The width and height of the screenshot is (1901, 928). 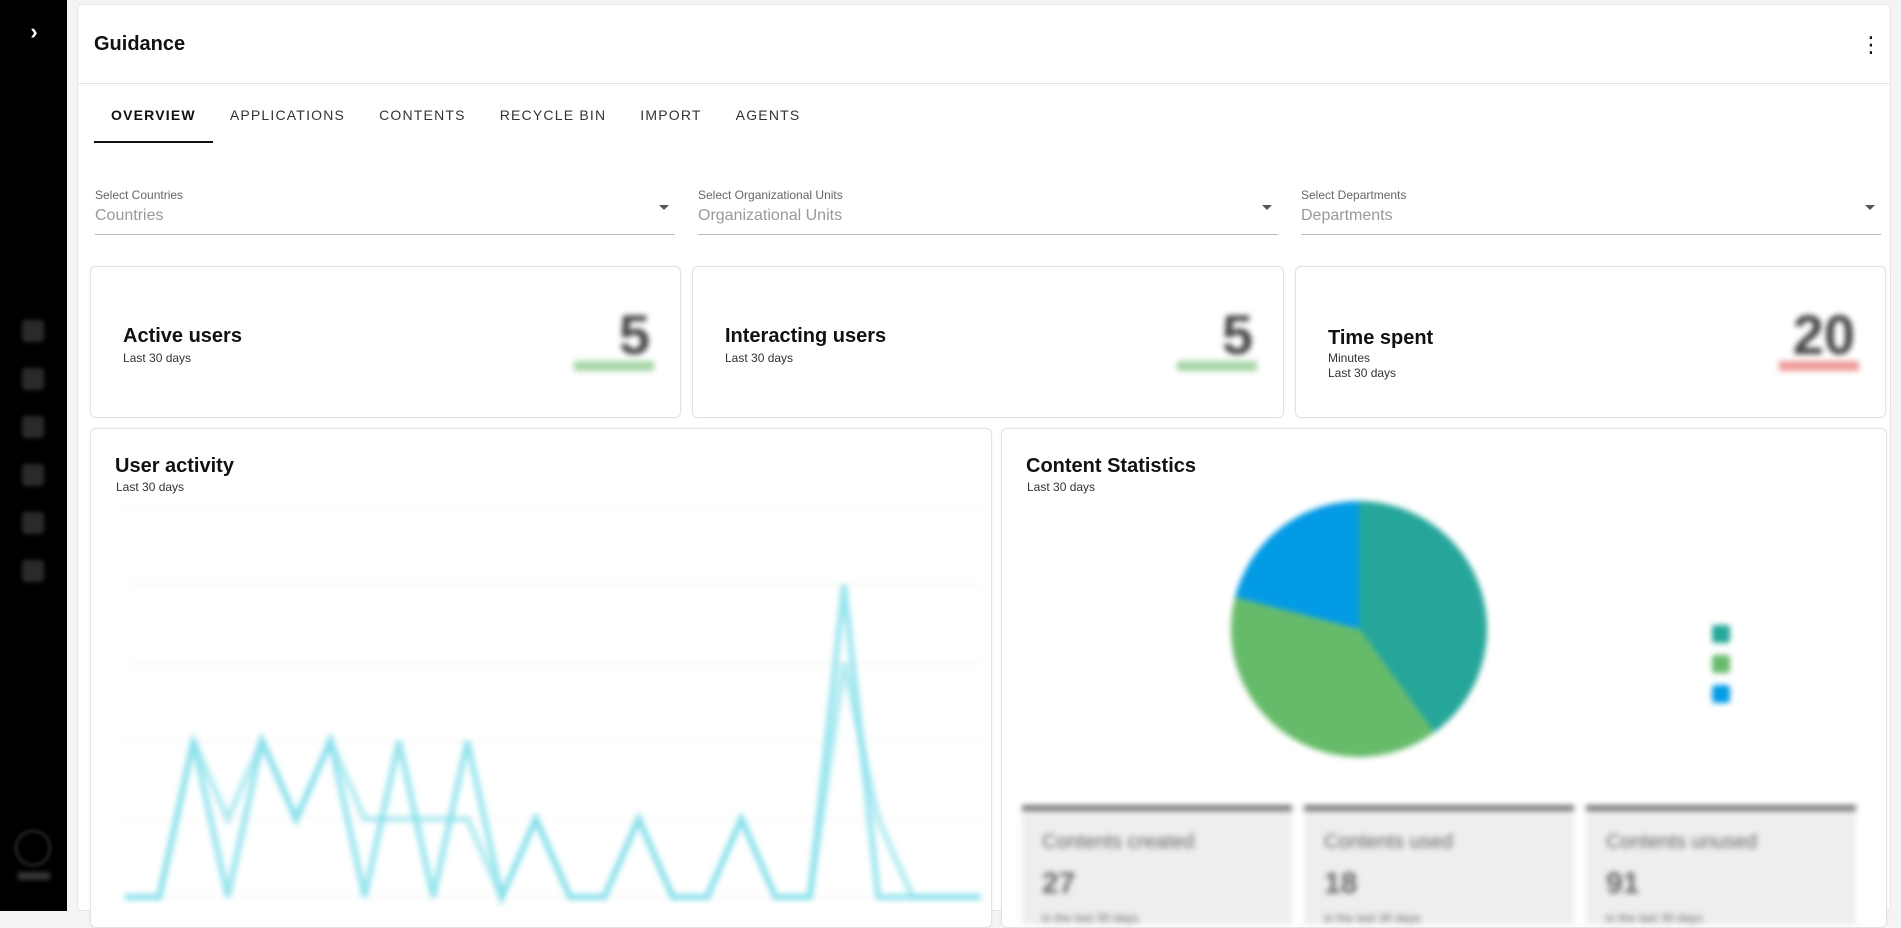 I want to click on settings-icon, so click(x=33, y=427).